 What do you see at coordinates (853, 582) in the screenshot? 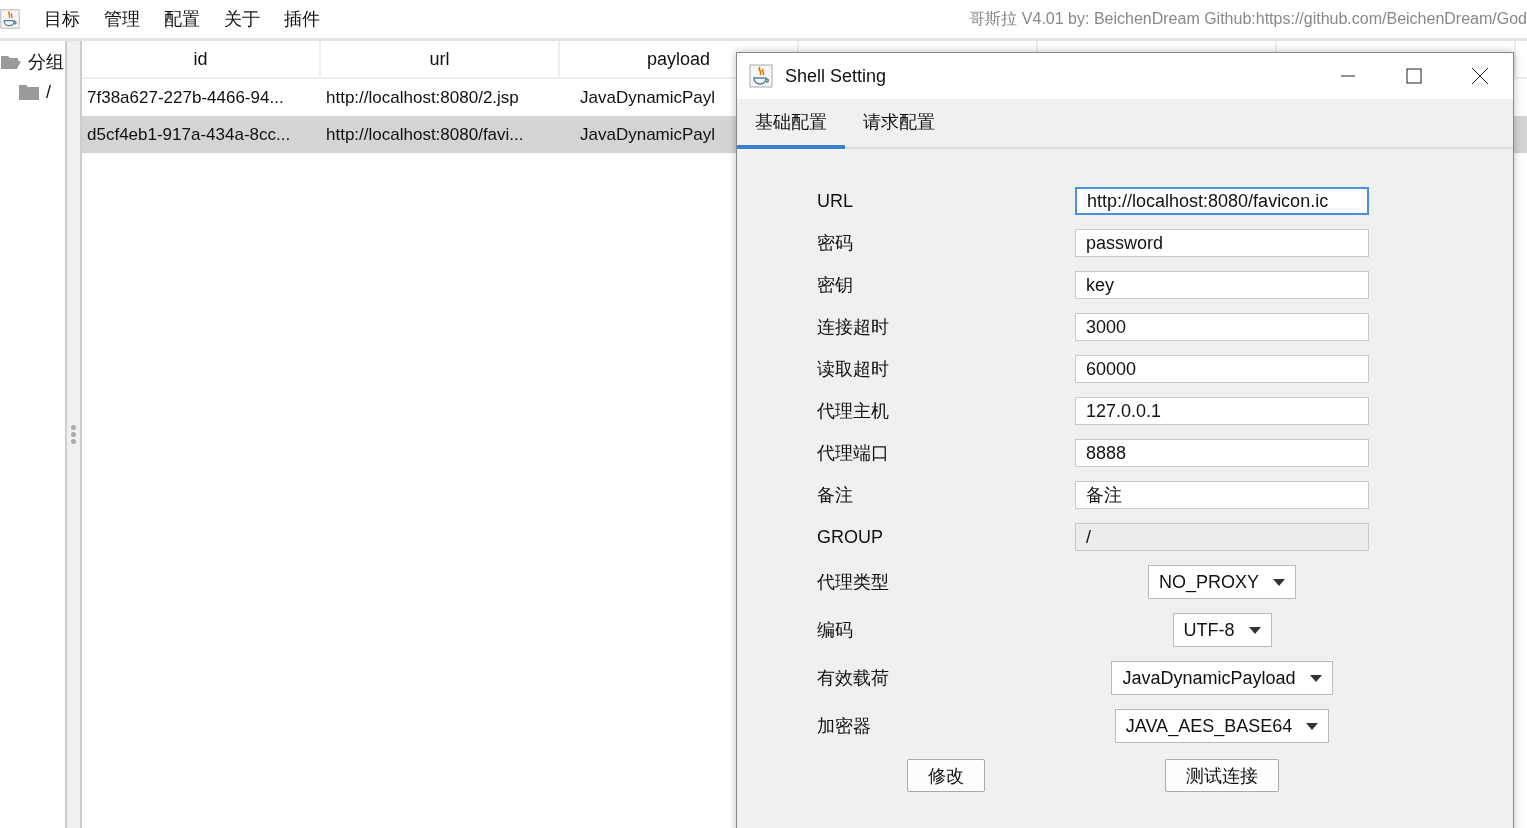
I see `field-label: 代理类型` at bounding box center [853, 582].